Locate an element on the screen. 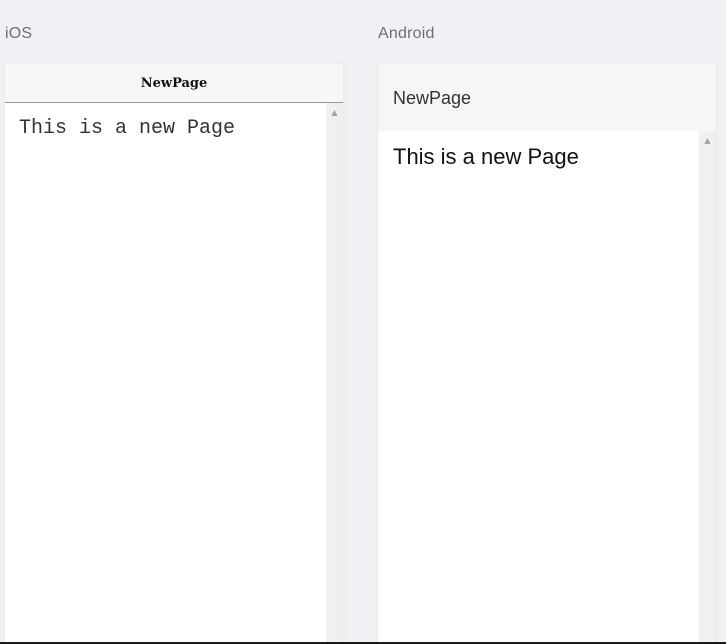 The width and height of the screenshot is (726, 644). android-app-bar: NewPage is located at coordinates (547, 97).